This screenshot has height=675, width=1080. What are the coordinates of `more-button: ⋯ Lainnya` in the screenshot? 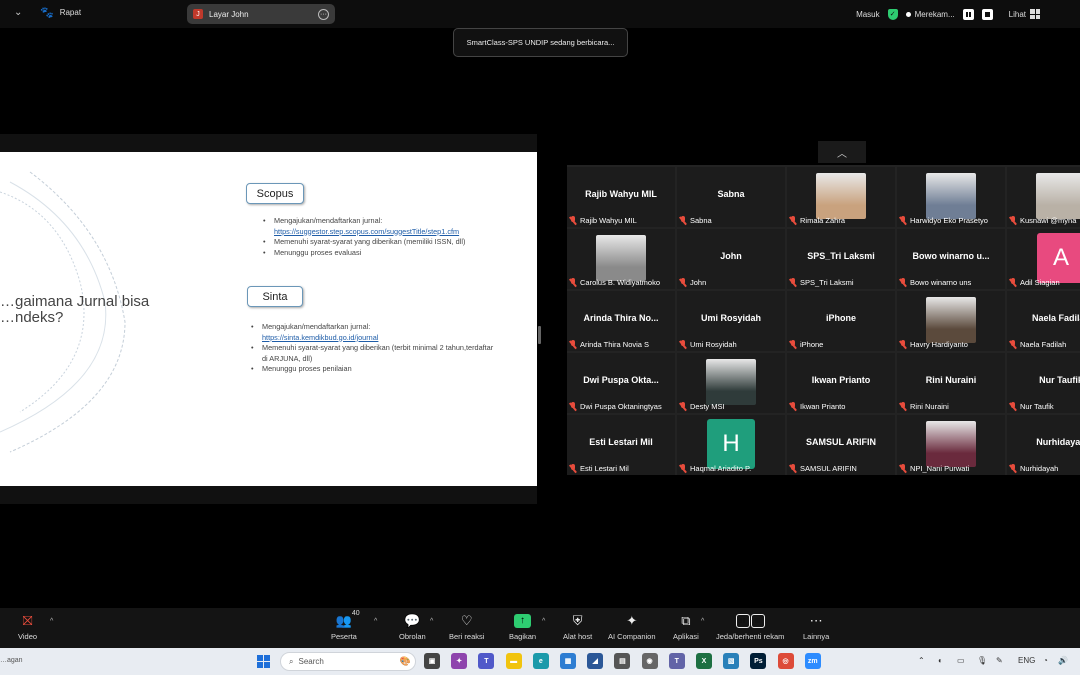 It's located at (816, 627).